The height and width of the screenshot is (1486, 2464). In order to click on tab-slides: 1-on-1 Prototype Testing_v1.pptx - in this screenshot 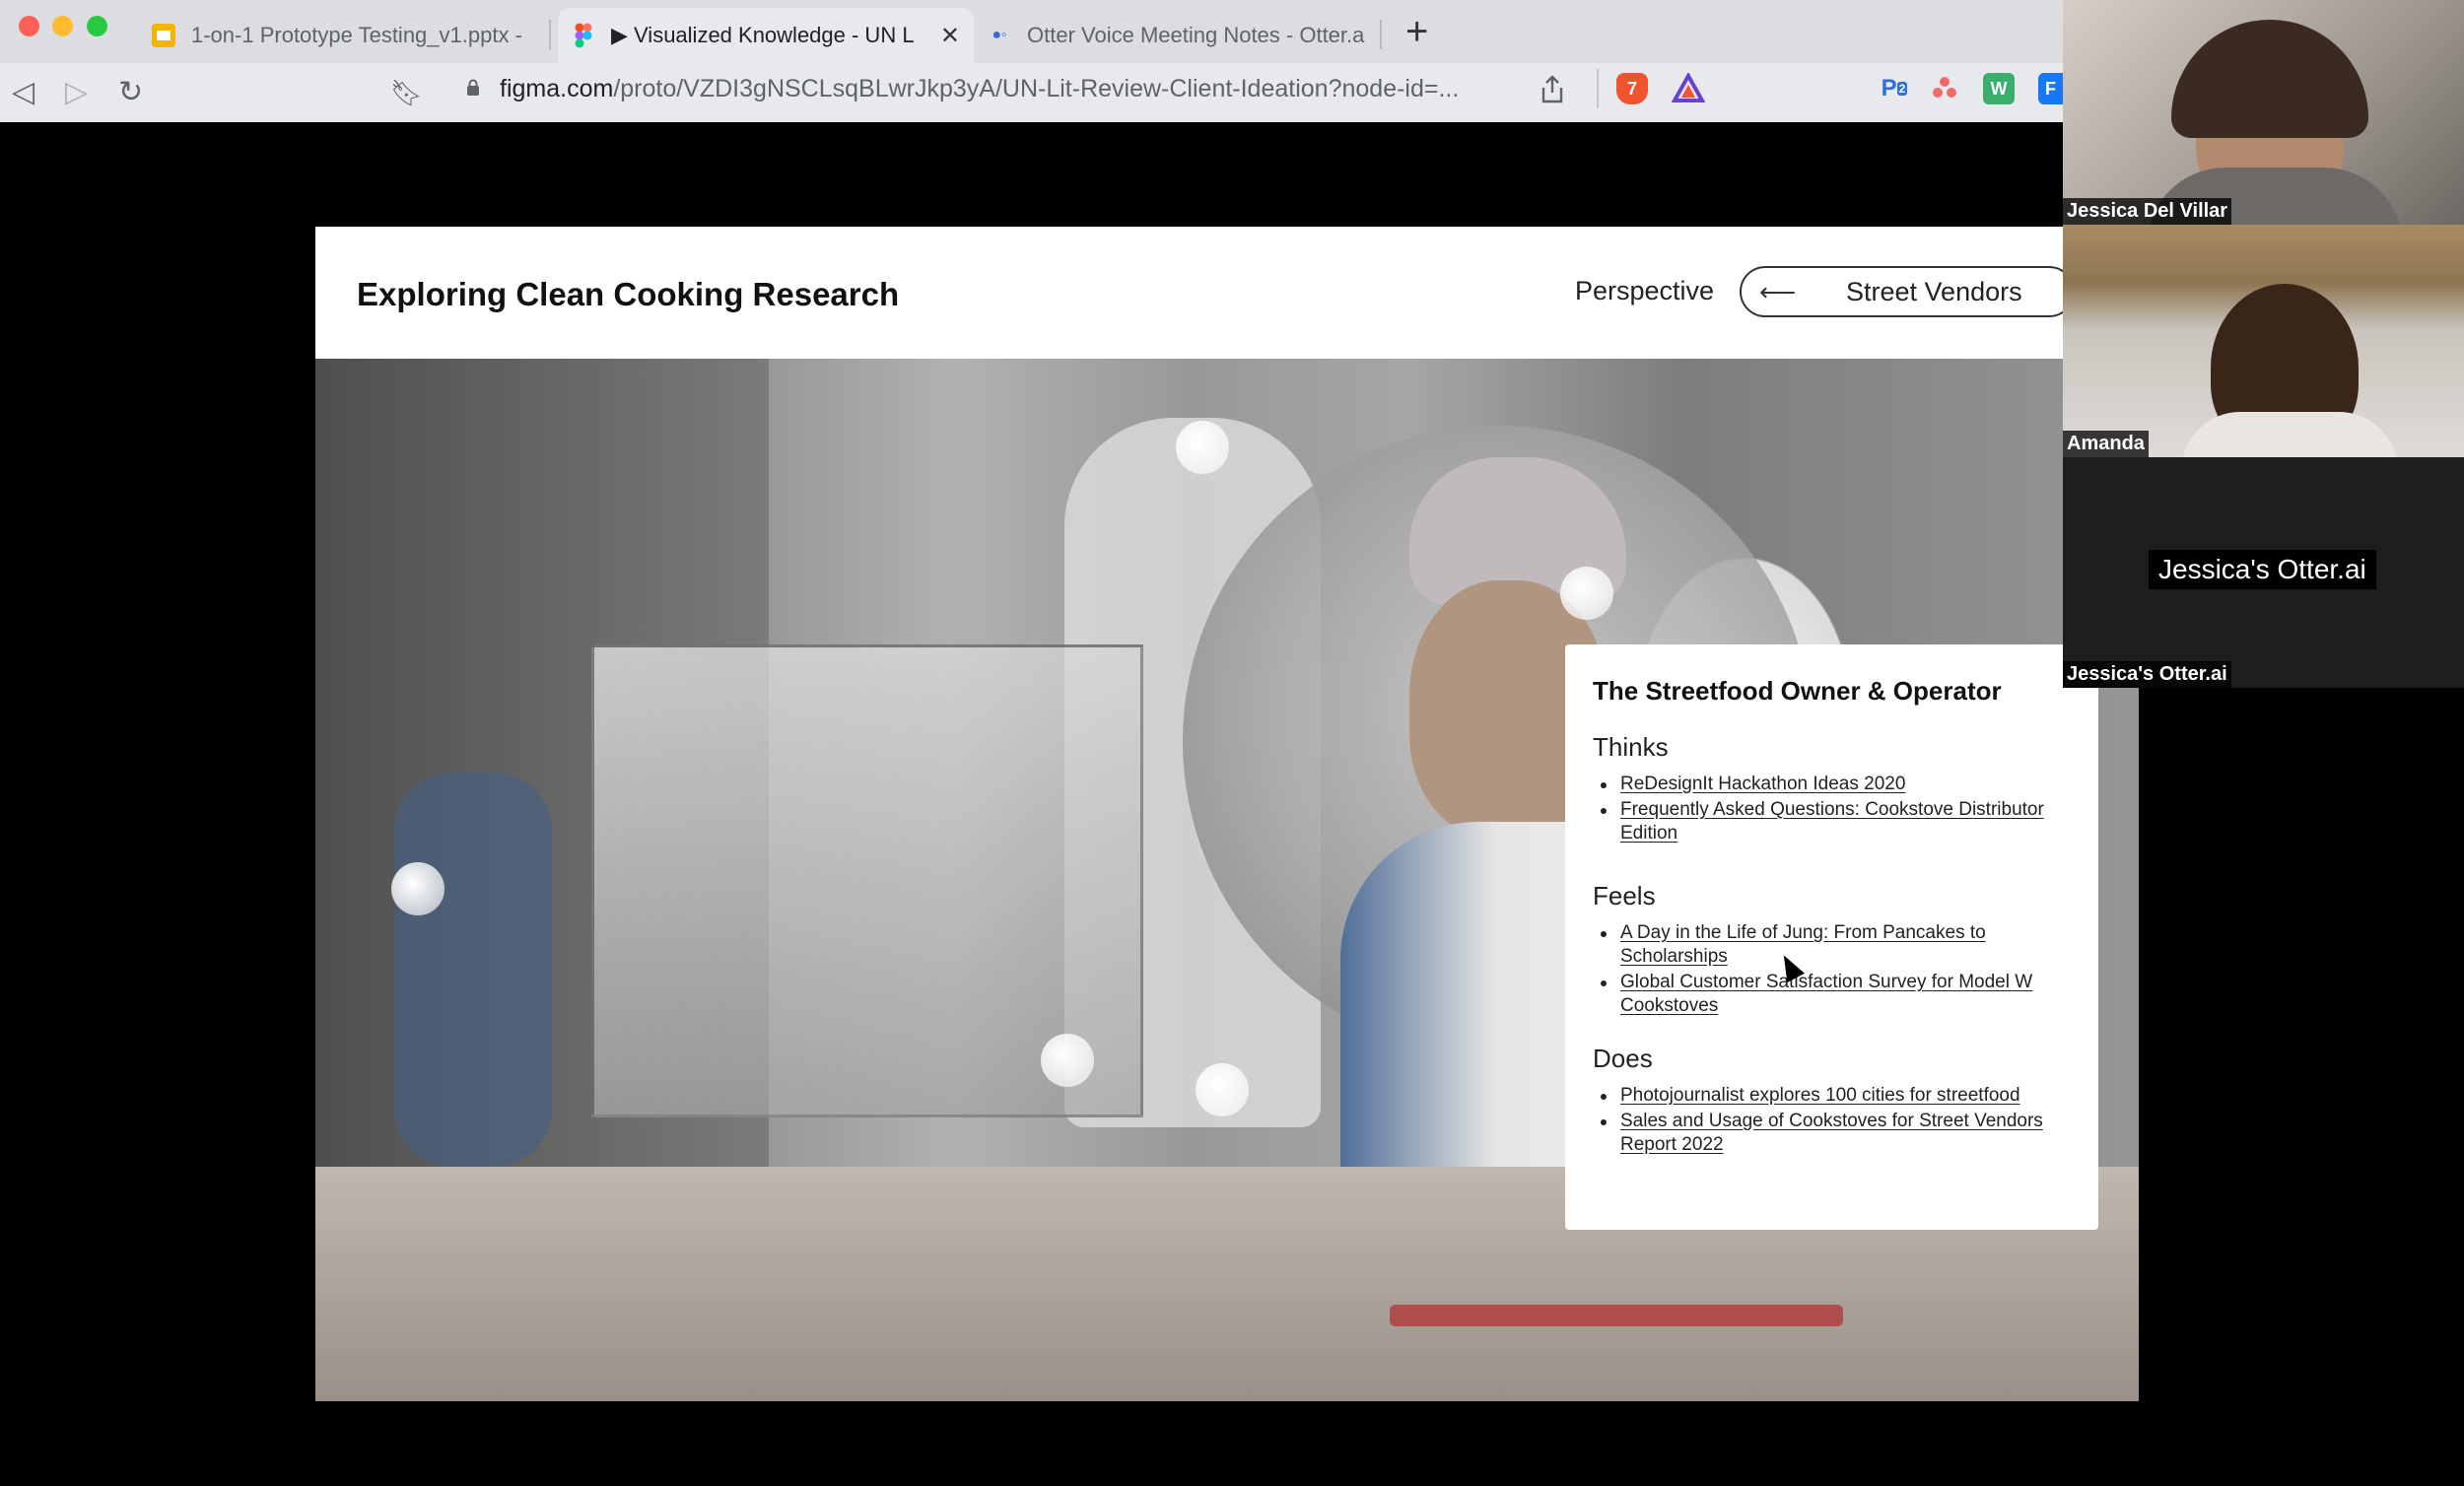, I will do `click(340, 35)`.